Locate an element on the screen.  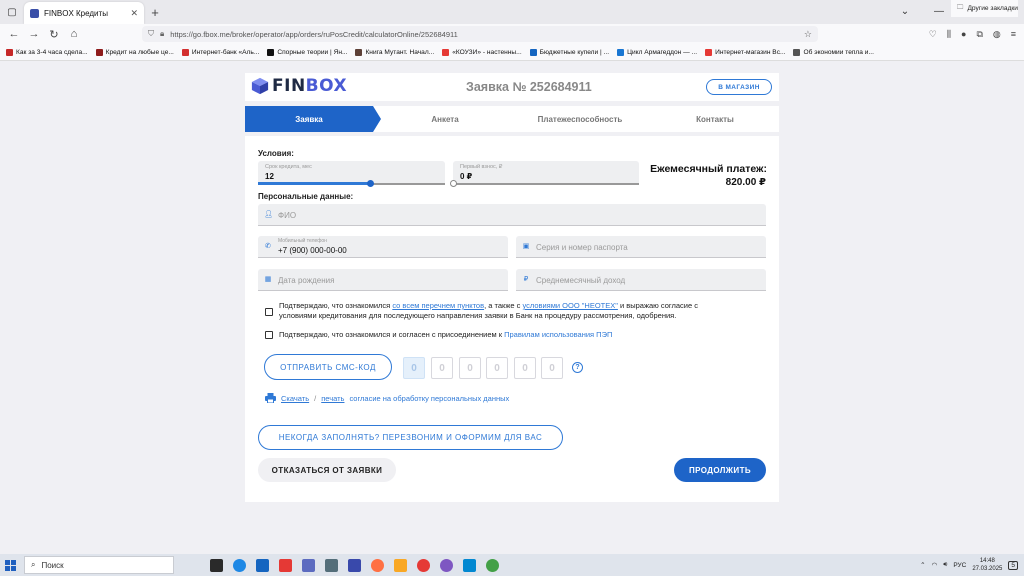
term-slider-thumb is located at coordinates (370, 183).